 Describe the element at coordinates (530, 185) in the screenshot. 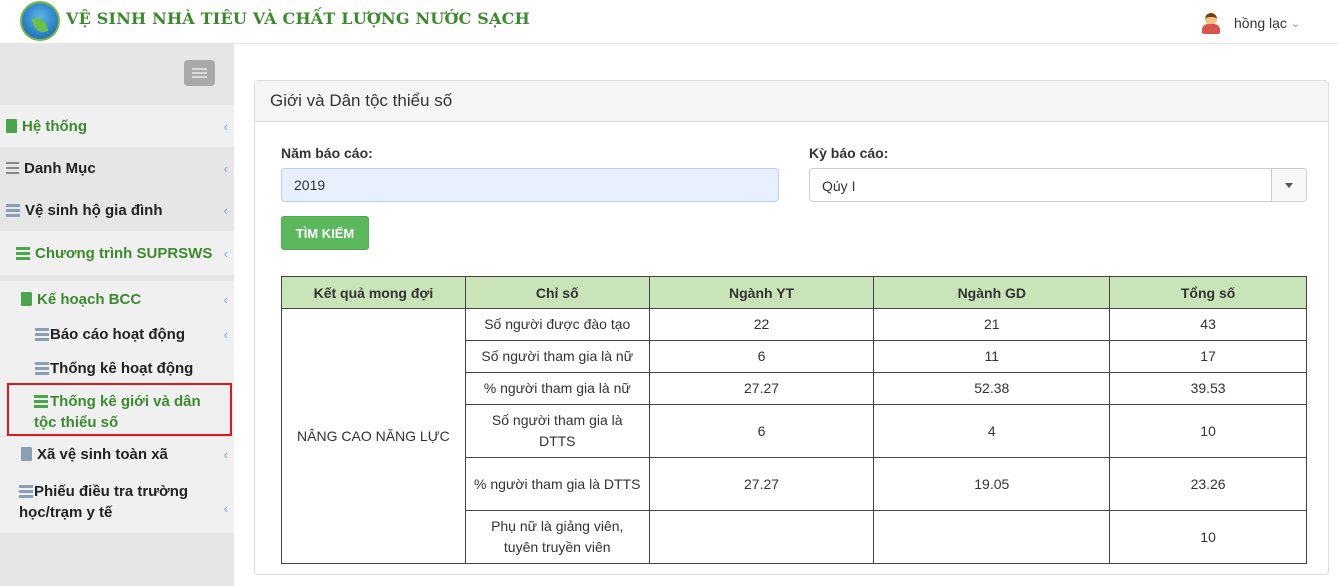

I see `year-input` at that location.